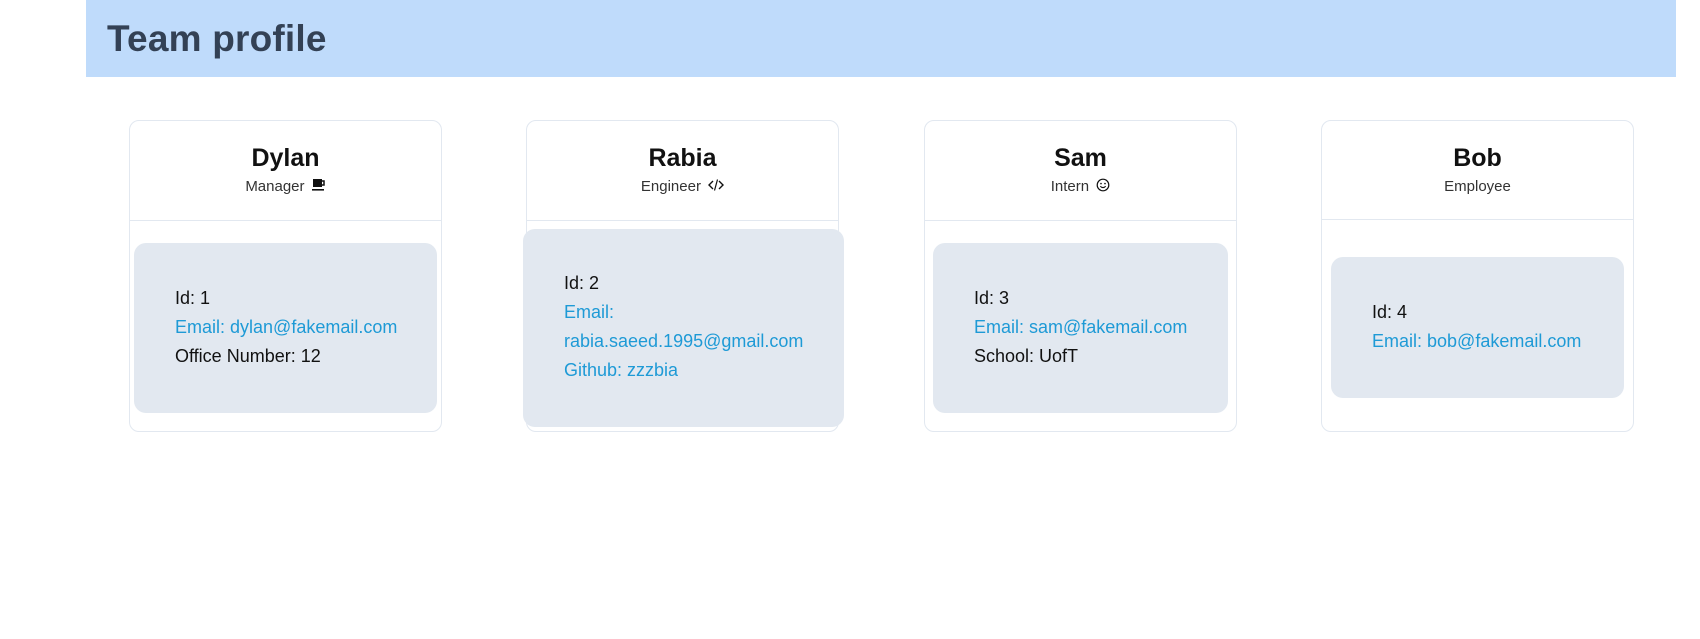  I want to click on page-header: Team profile, so click(881, 38).